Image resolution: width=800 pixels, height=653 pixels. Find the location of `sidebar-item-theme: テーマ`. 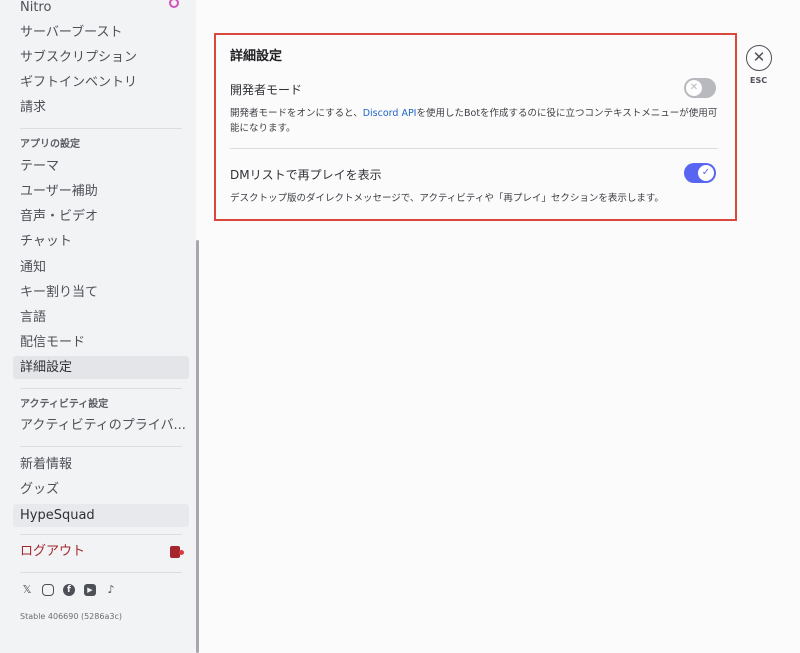

sidebar-item-theme: テーマ is located at coordinates (101, 166).